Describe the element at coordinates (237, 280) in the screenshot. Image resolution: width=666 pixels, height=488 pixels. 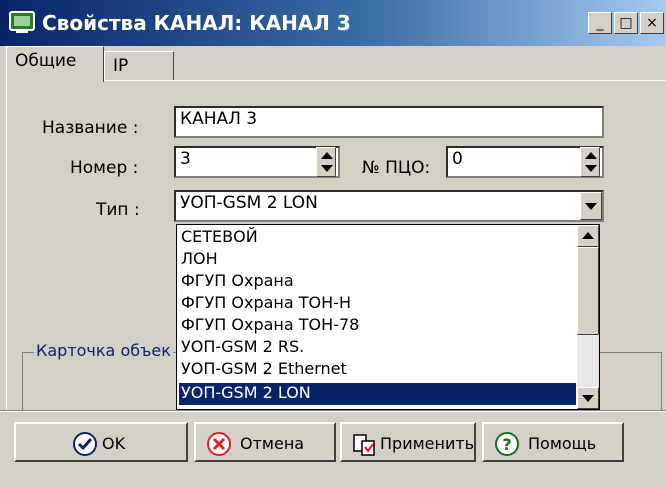
I see `dropdown-option: ФГУП Охрана` at that location.